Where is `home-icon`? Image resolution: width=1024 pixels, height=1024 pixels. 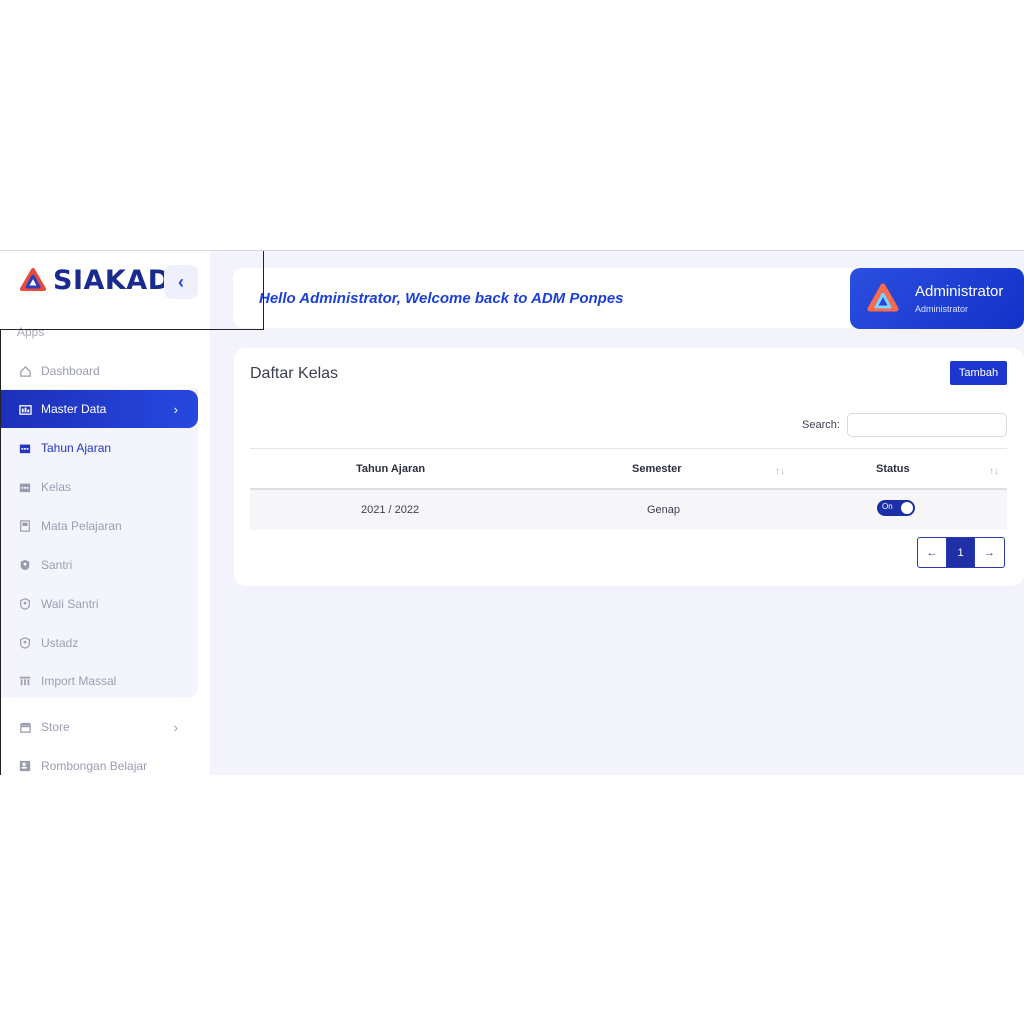
home-icon is located at coordinates (25, 371).